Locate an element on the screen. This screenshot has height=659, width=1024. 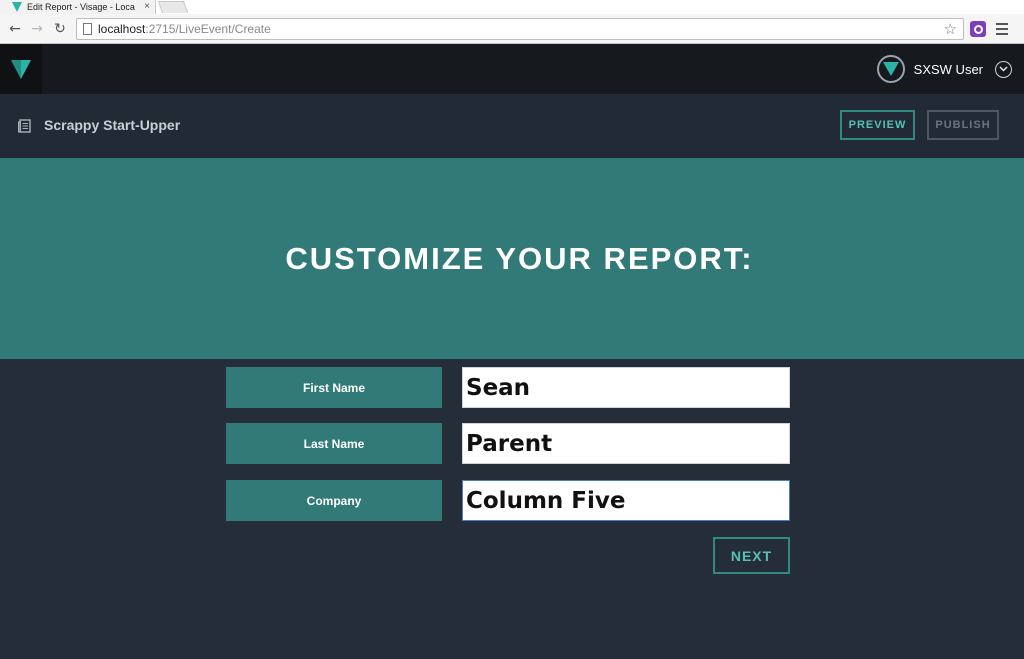
first-name-row: First Name is located at coordinates (508, 387).